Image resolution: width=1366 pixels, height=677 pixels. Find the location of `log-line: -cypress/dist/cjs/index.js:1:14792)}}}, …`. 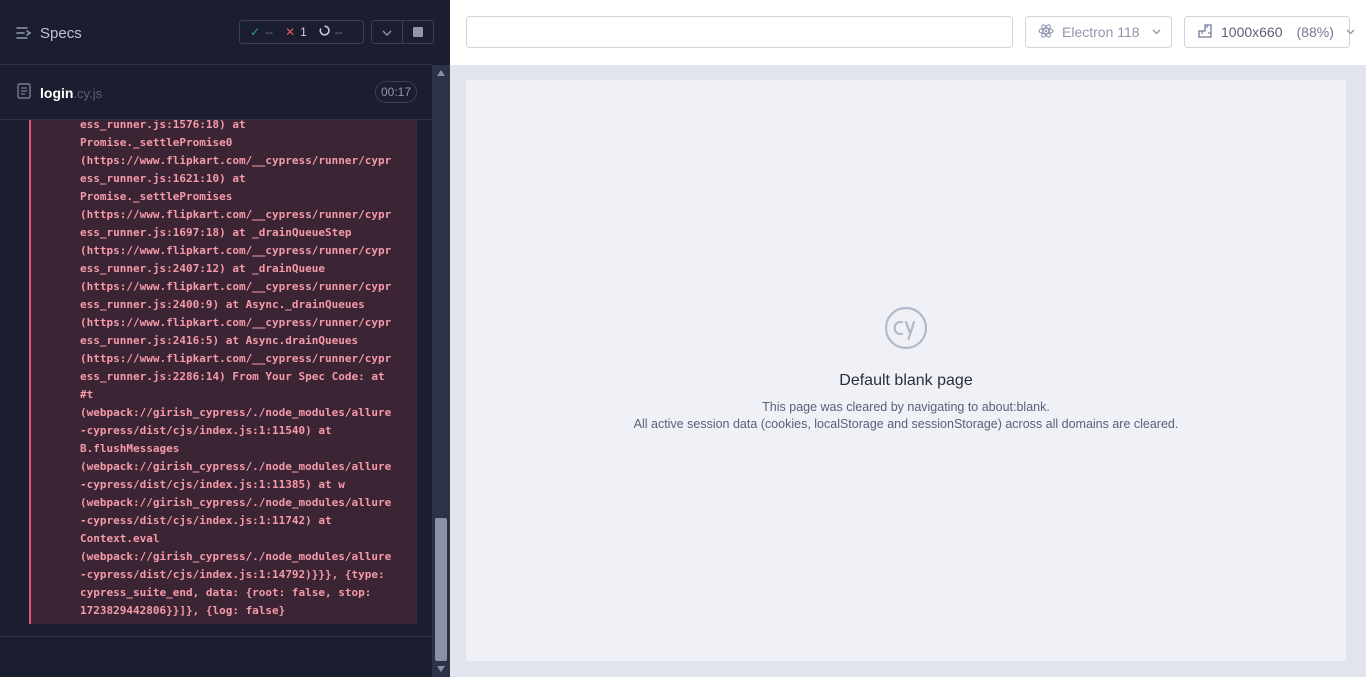

log-line: -cypress/dist/cjs/index.js:1:14792)}}}, … is located at coordinates (232, 574).